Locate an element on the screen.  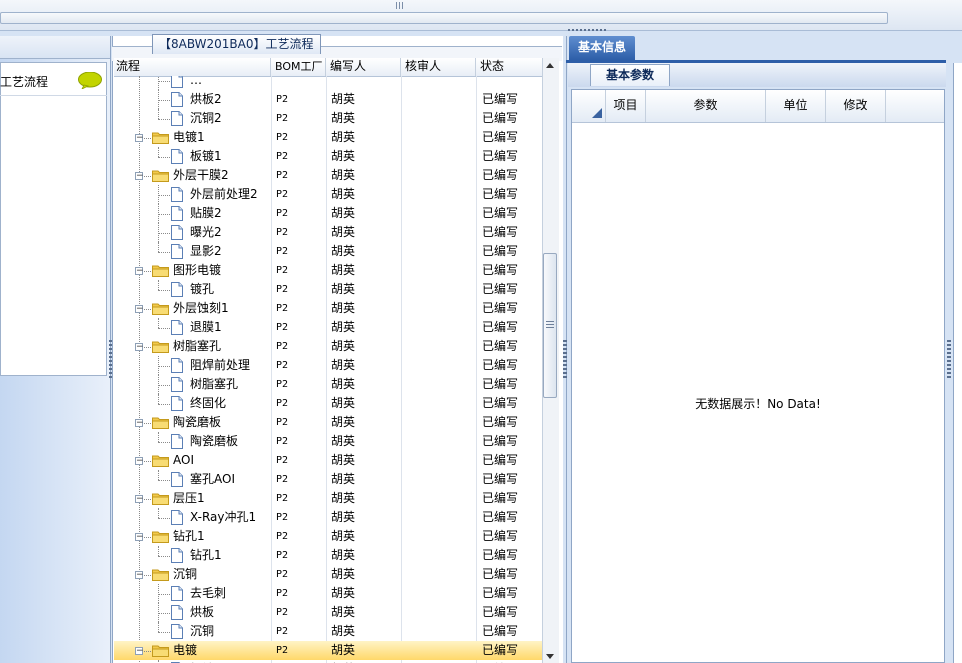
tree-folder-row: − 电镀1 P2 胡英 已编写 is located at coordinates (328, 137).